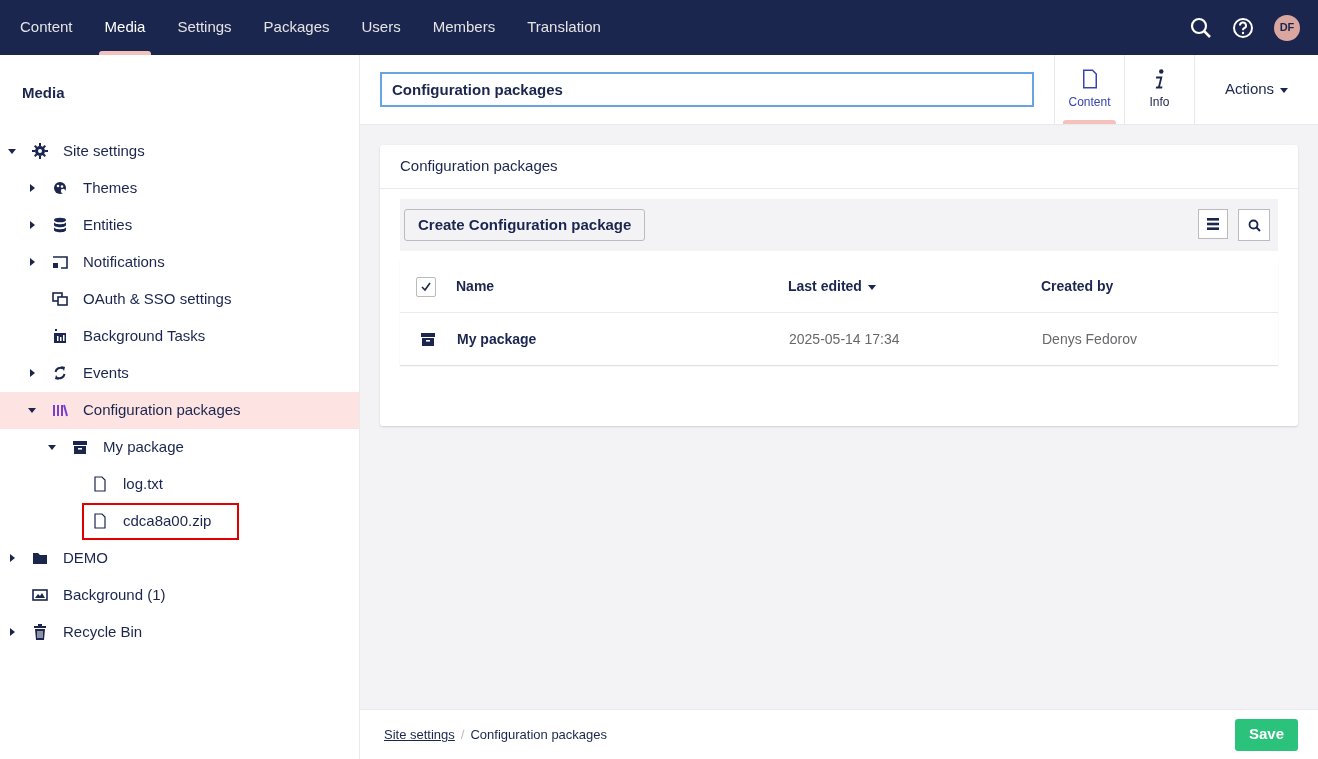 The width and height of the screenshot is (1318, 759). I want to click on tree-item: Site settings, so click(179, 151).